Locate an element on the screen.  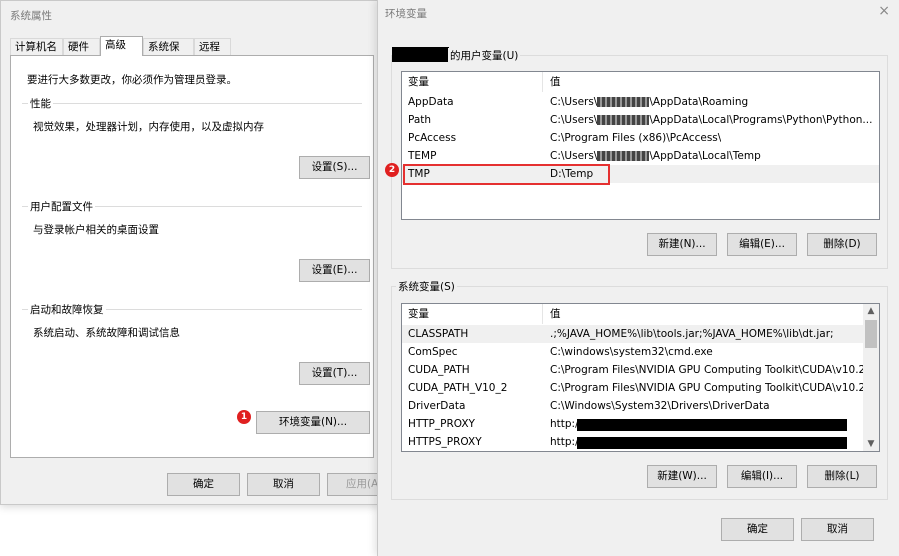
sys-var-row-comspec: ComSpec C:\windows\system32\cmd.exe is located at coordinates (633, 352).